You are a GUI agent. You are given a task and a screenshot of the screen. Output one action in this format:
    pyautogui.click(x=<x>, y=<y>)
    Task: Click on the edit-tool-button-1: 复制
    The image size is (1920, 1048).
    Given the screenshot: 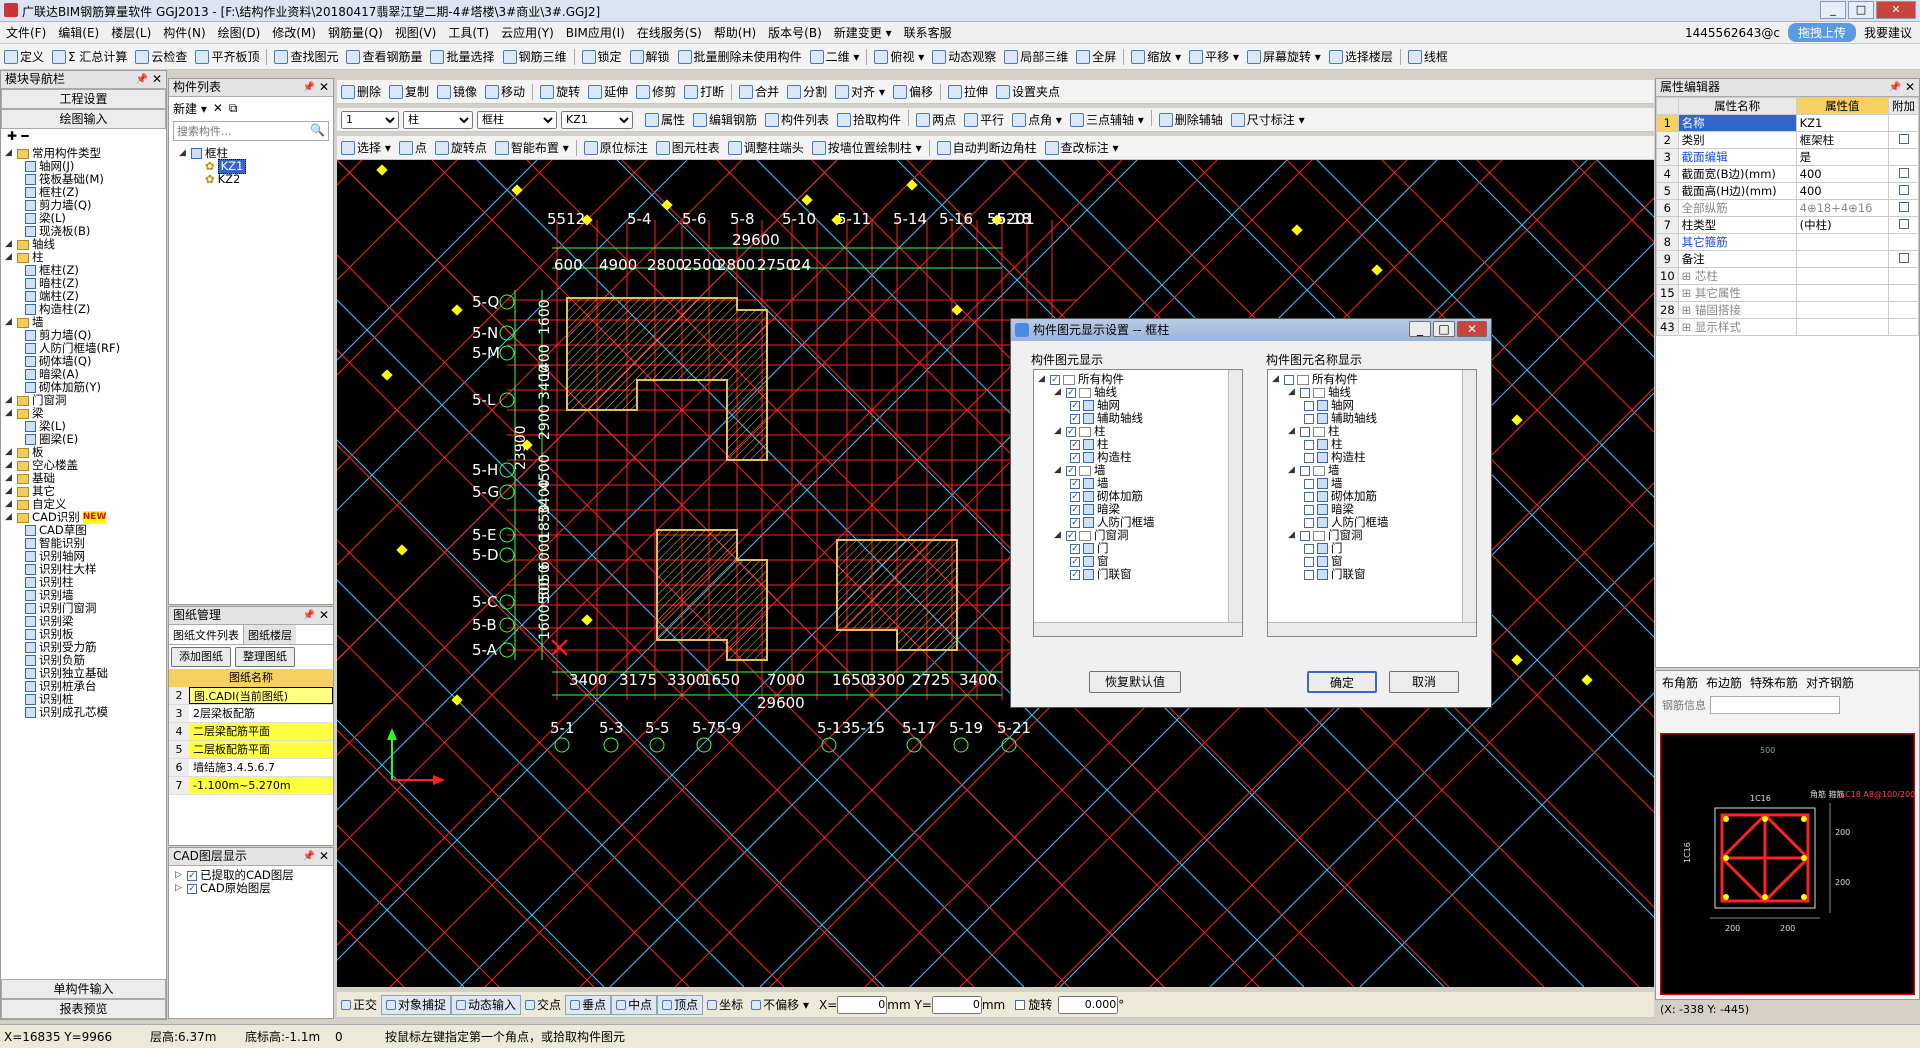 What is the action you would take?
    pyautogui.click(x=409, y=92)
    